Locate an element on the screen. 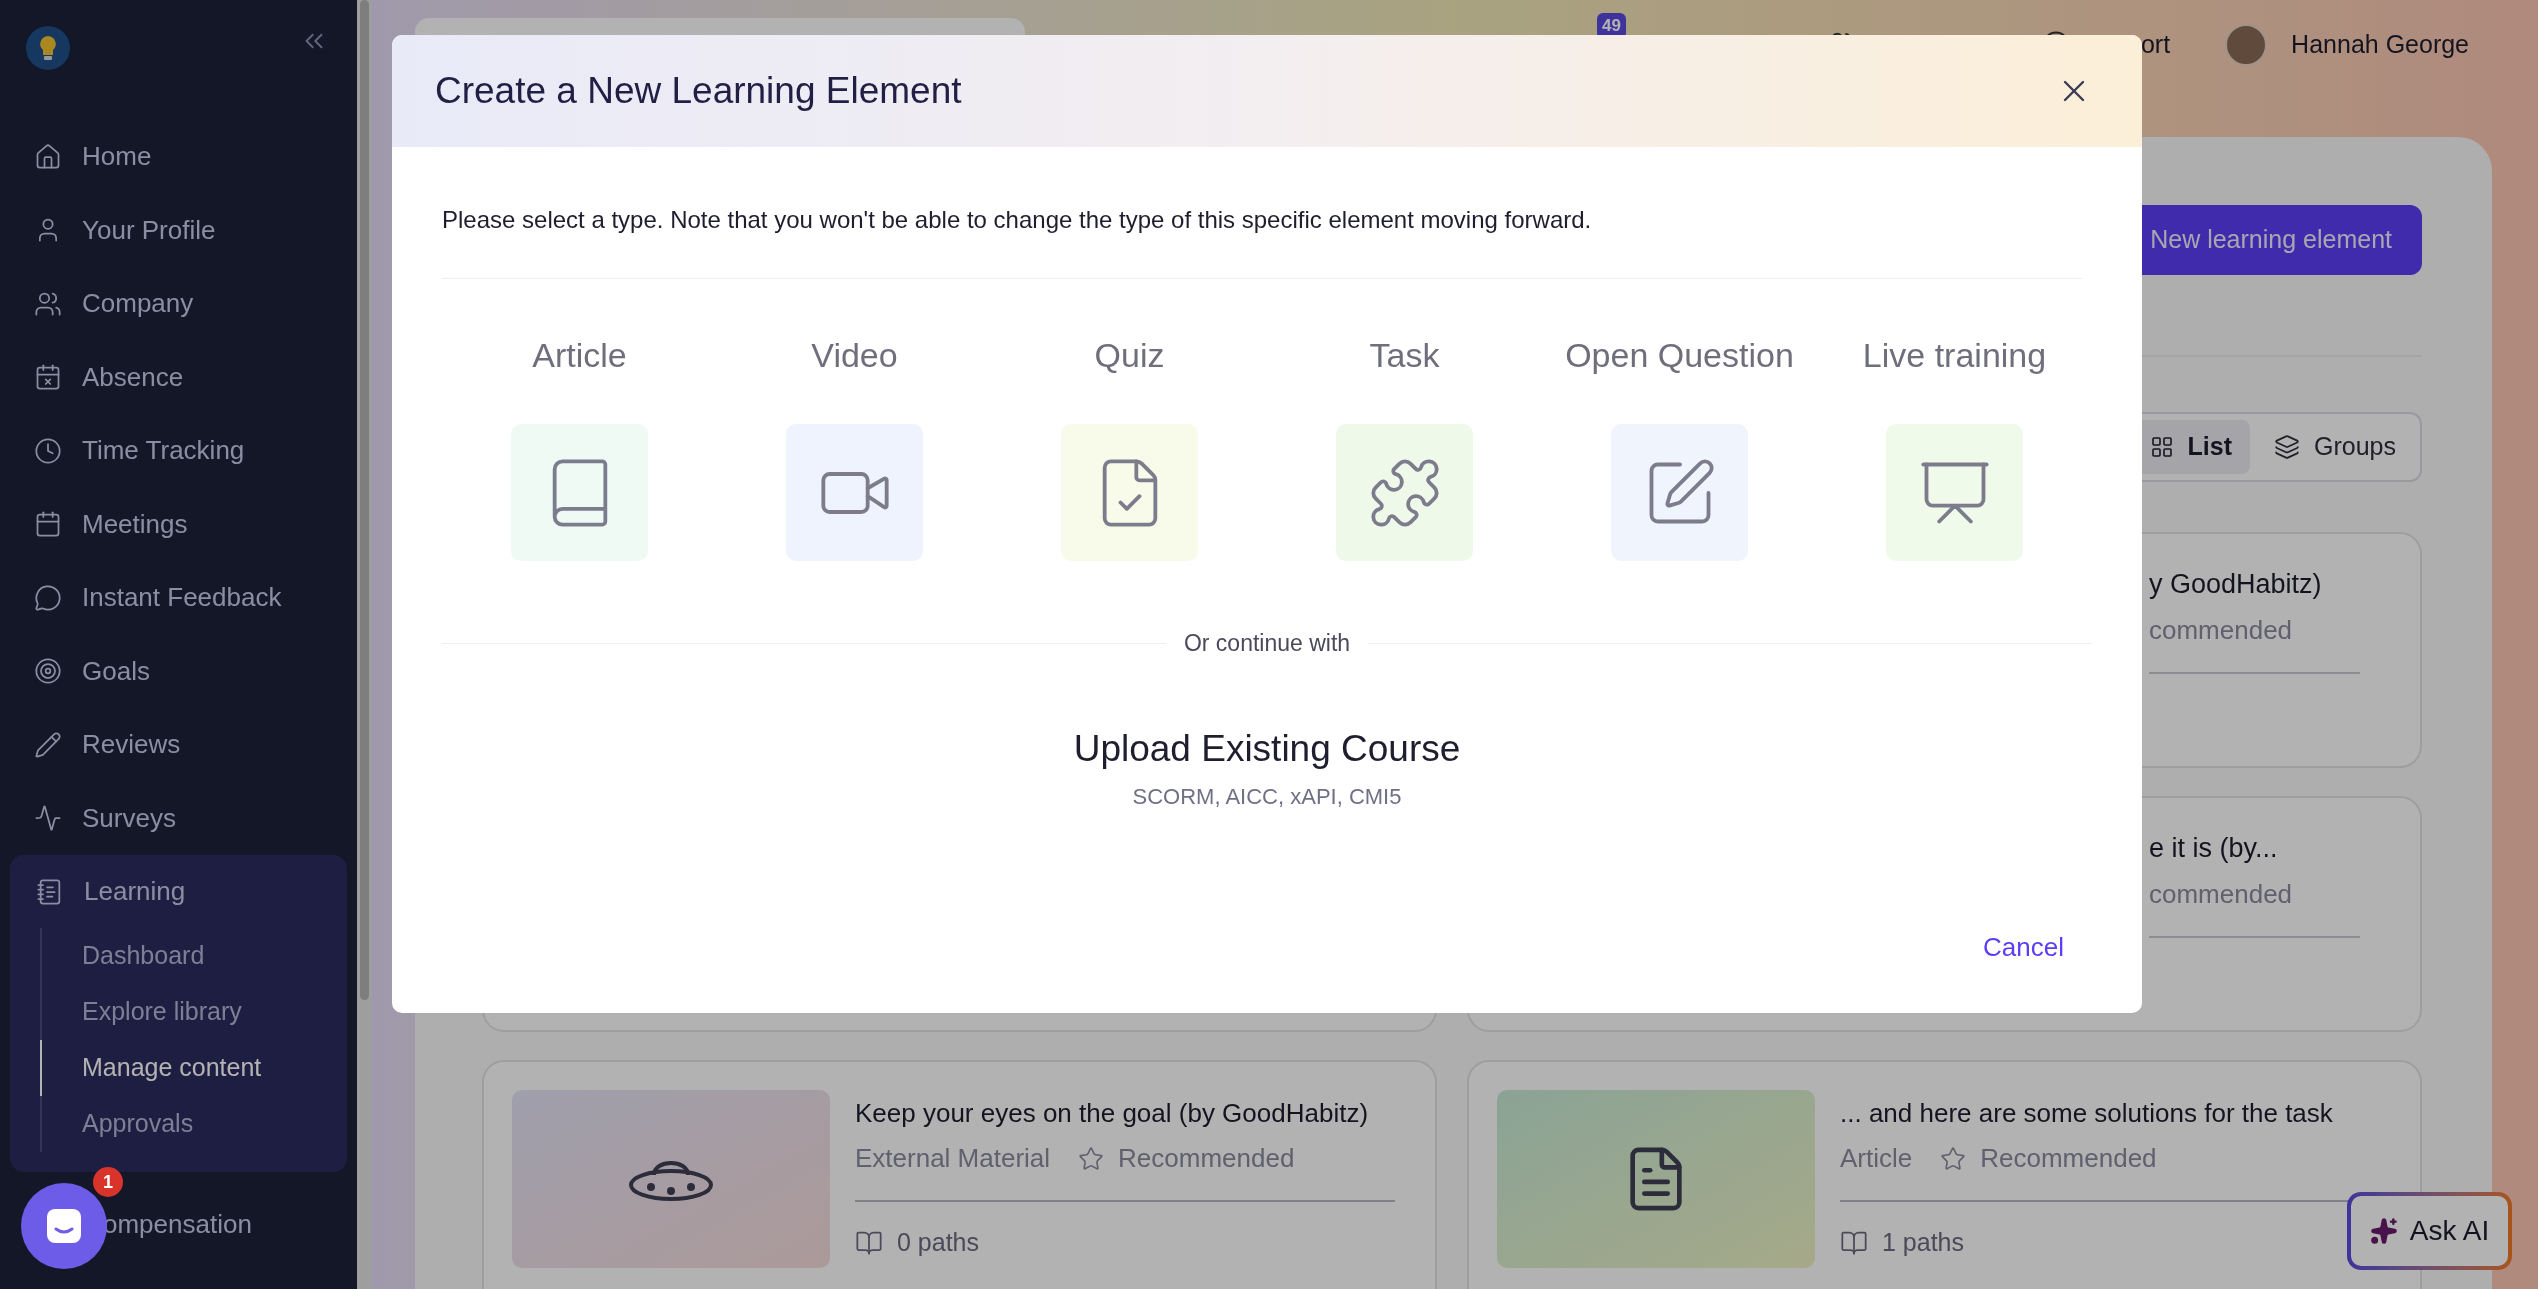  paths-count: 0 paths is located at coordinates (938, 1242).